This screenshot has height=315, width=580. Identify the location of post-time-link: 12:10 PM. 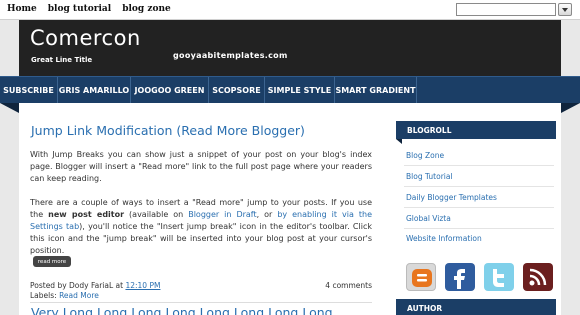
(142, 285).